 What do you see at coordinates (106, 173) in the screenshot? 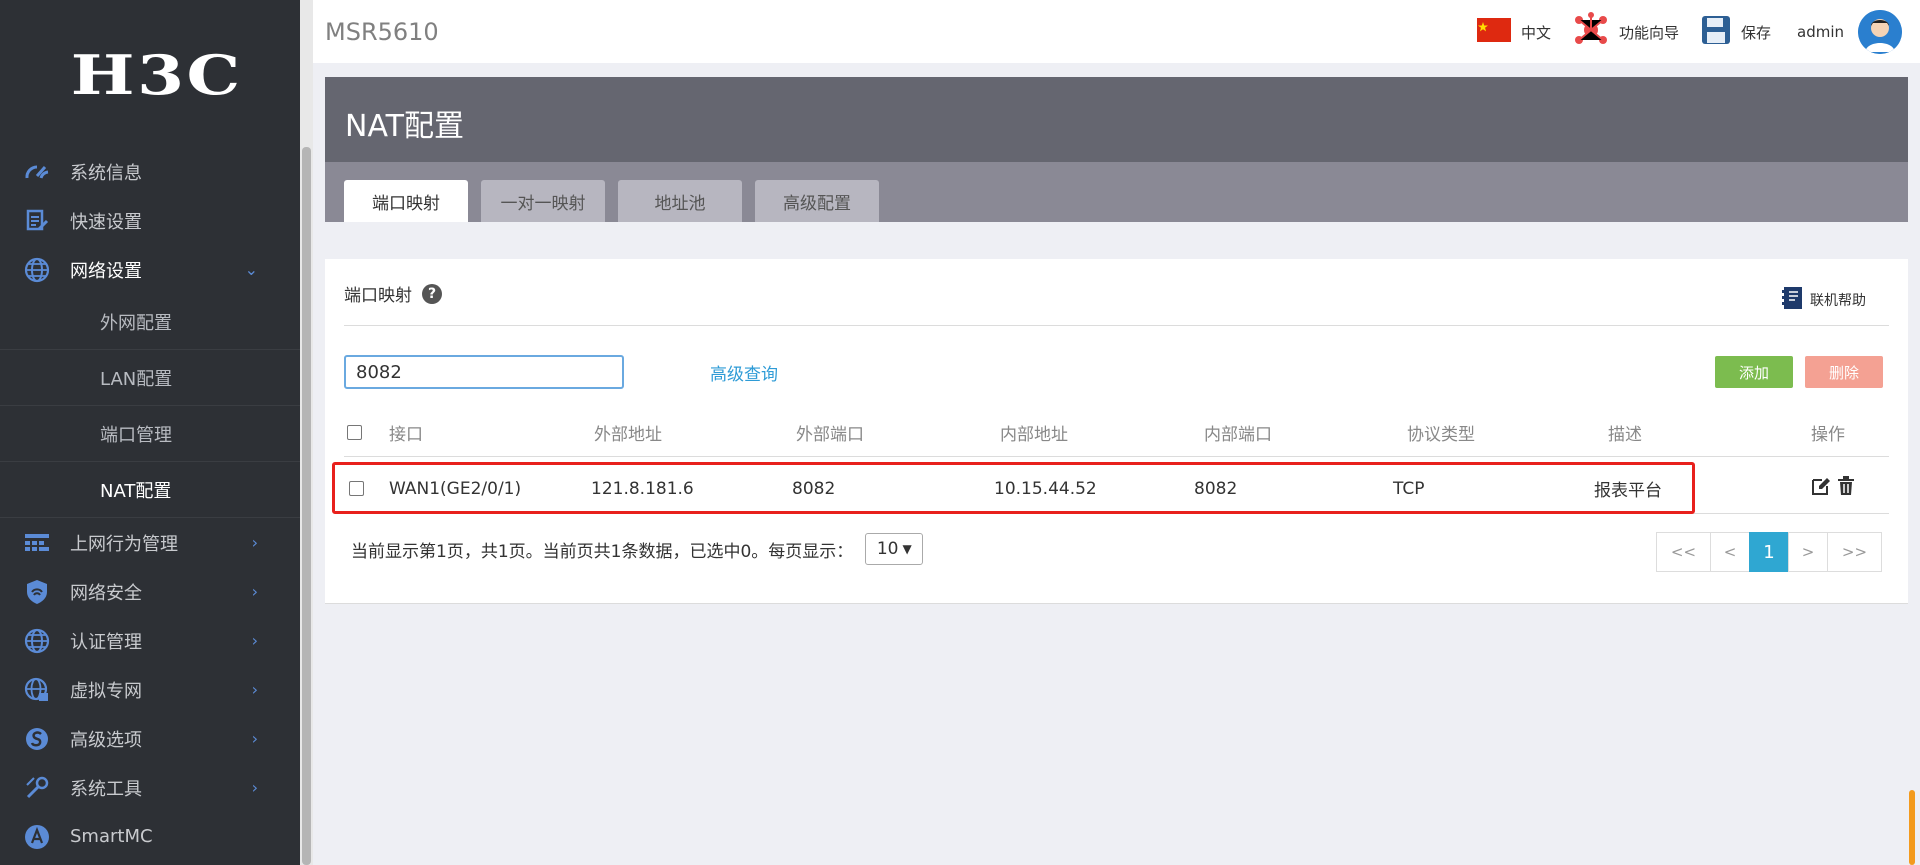
I see `sidebar-item-label: 系统信息` at bounding box center [106, 173].